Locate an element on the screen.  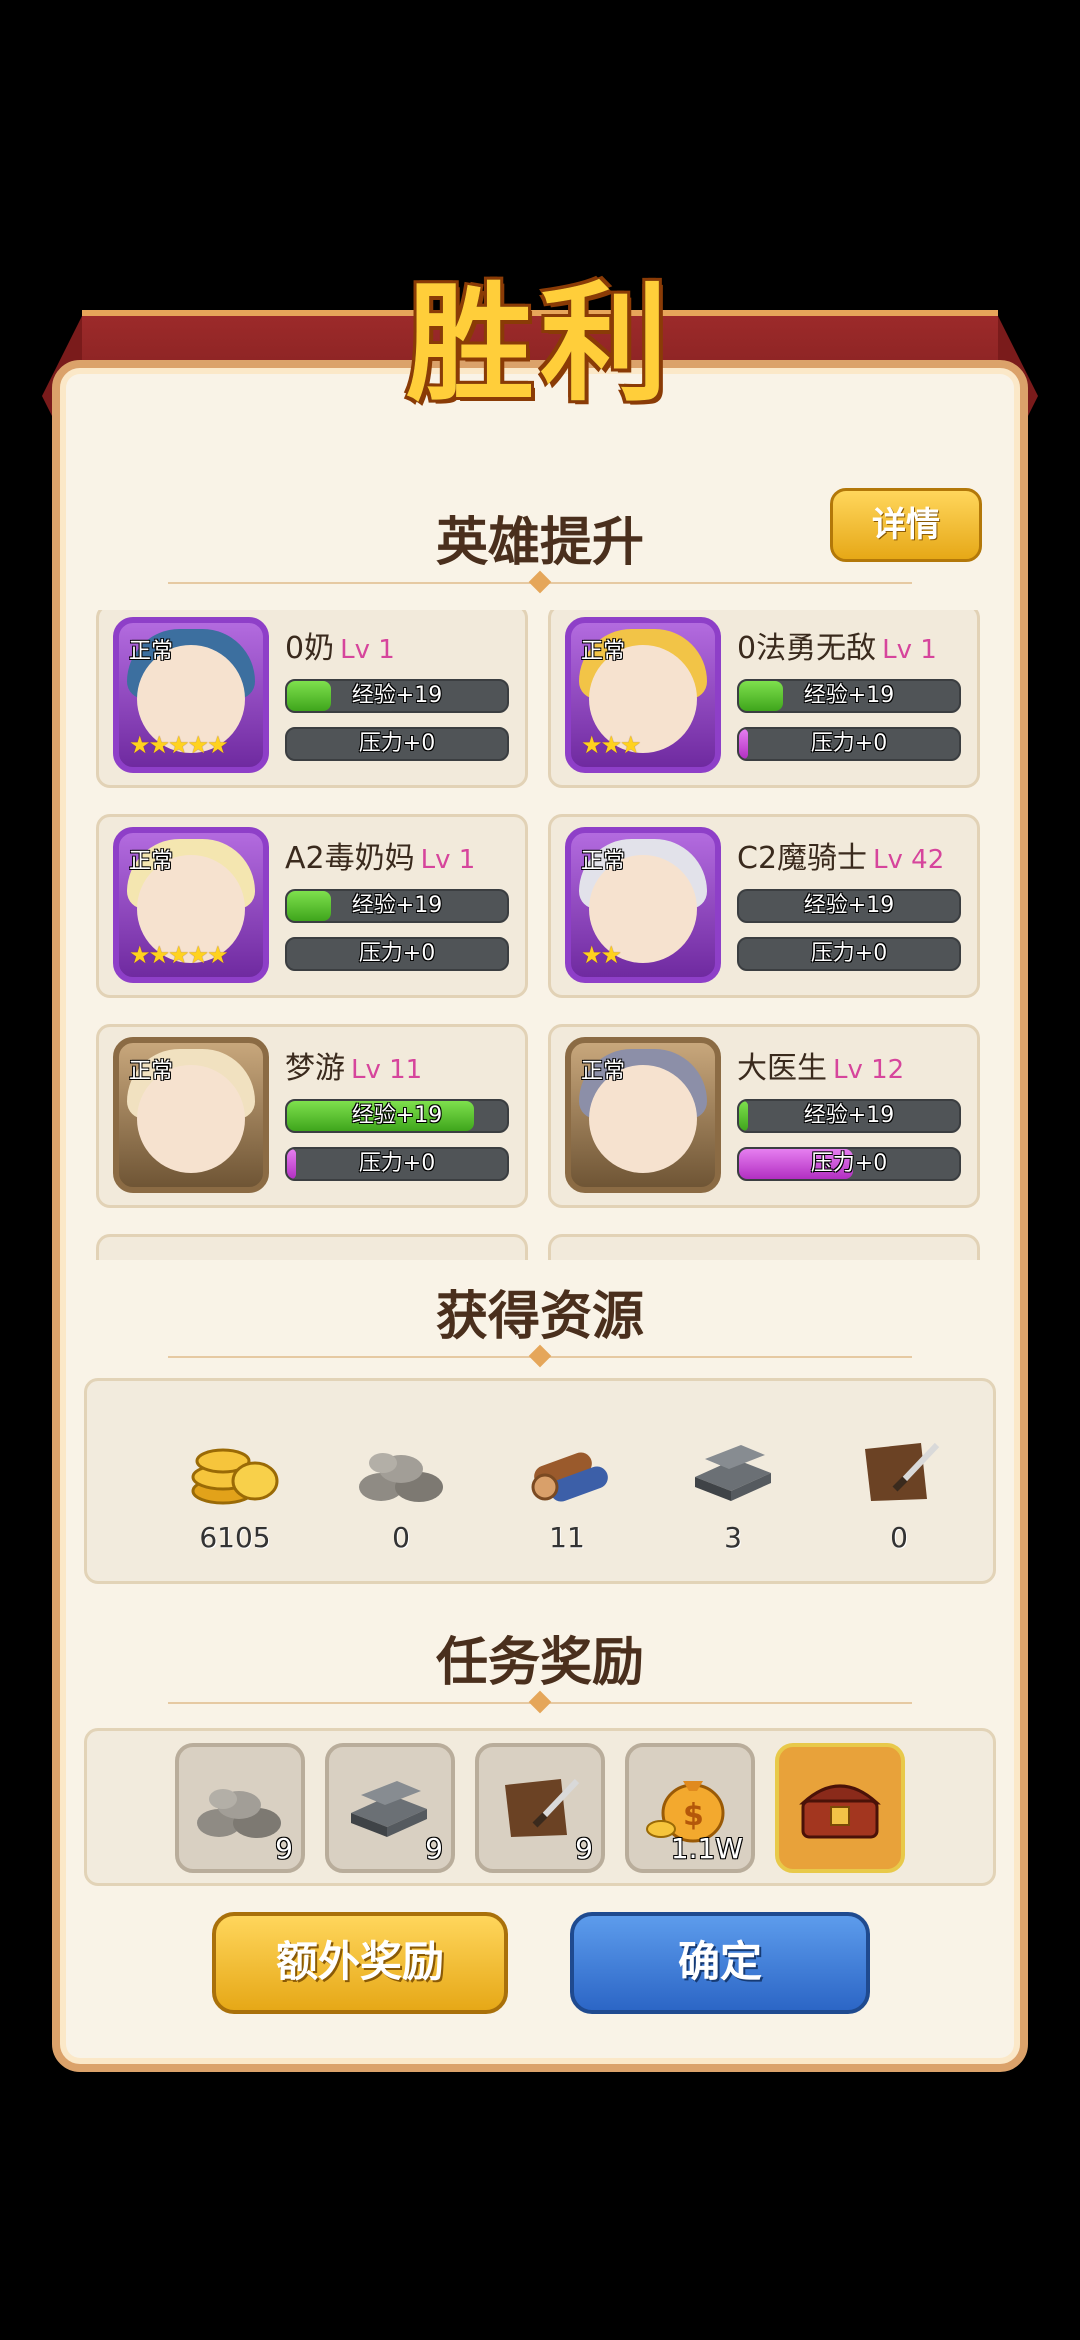
hero-avatar: 正常 ★★★ is located at coordinates (643, 695).